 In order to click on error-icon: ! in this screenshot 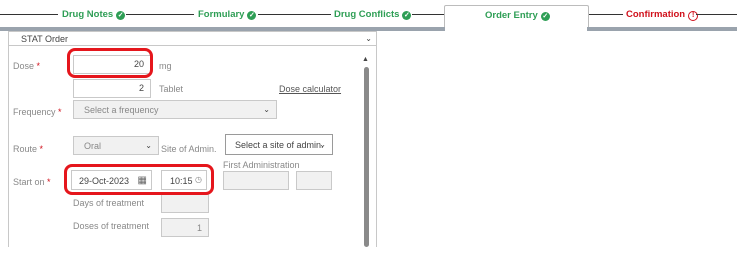, I will do `click(693, 16)`.